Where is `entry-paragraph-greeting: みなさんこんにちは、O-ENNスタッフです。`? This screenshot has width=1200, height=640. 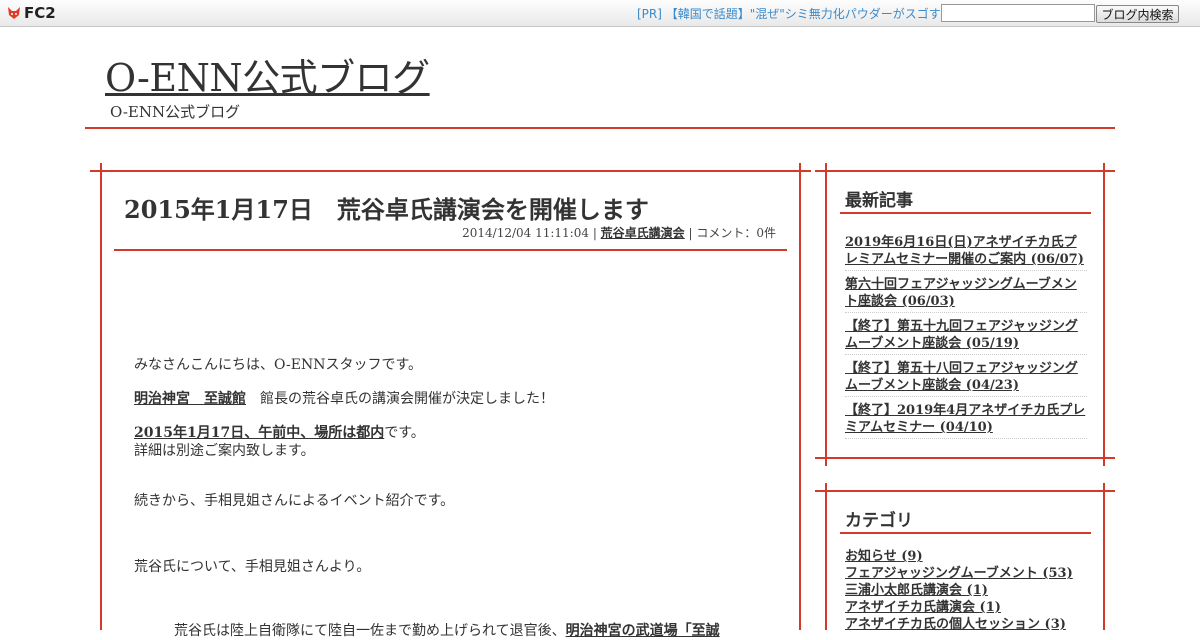
entry-paragraph-greeting: みなさんこんにちは、O-ENNスタッフです。 is located at coordinates (278, 365).